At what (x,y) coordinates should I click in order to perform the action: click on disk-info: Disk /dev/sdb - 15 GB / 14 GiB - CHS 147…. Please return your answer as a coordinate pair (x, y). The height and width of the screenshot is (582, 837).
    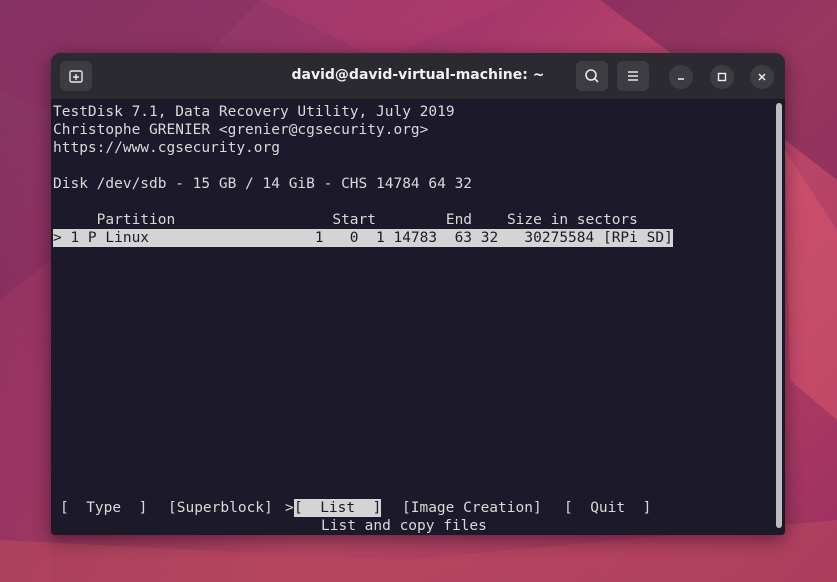
    Looking at the image, I should click on (263, 184).